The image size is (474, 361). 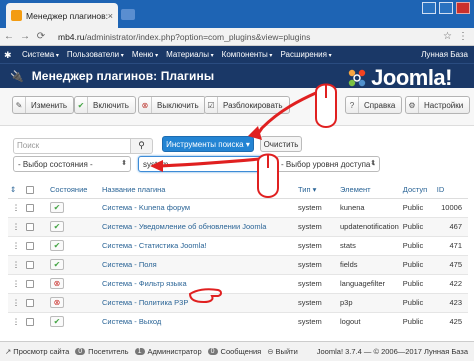 I want to click on chevron-down-icon: ⬍, so click(x=124, y=163).